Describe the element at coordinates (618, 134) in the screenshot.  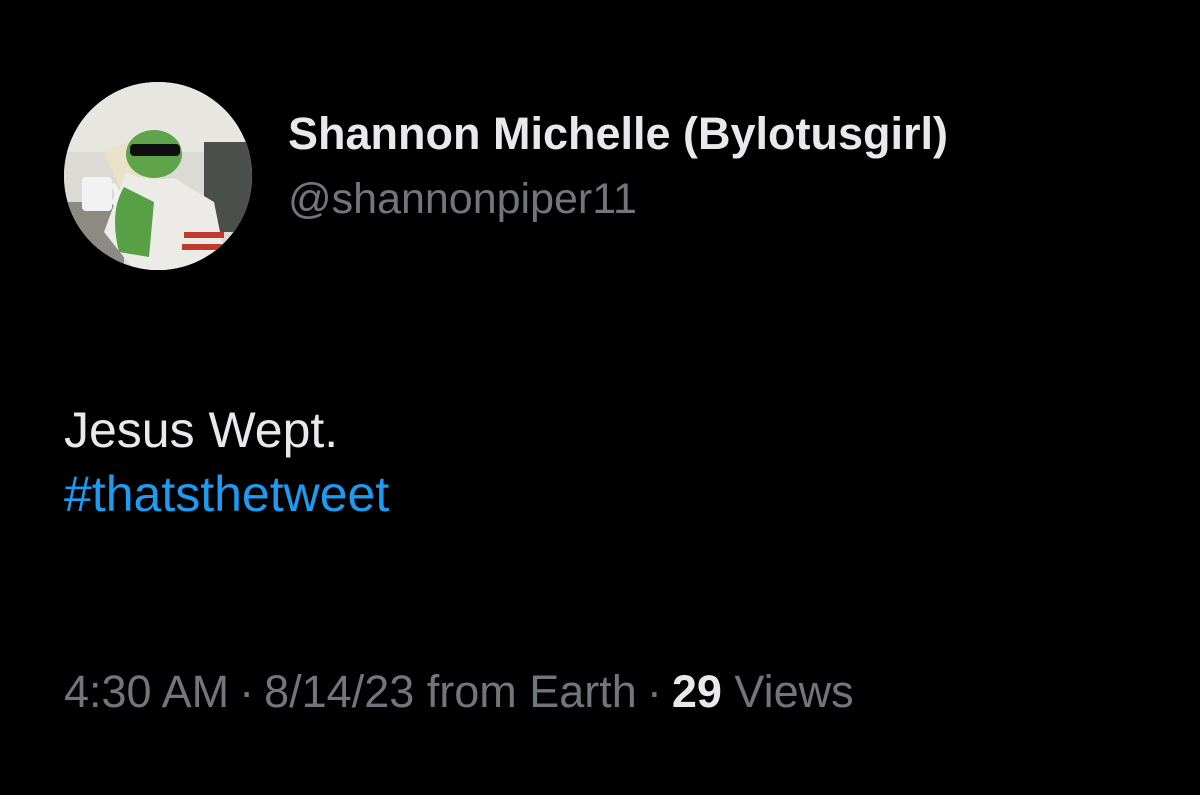
I see `display-name: Shannon Michelle (Bylotusgirl)` at that location.